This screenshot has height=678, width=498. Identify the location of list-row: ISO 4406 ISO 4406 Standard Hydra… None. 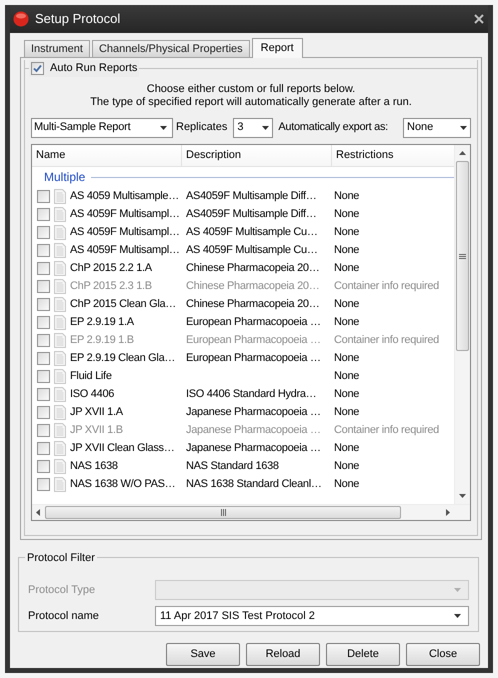
(243, 394).